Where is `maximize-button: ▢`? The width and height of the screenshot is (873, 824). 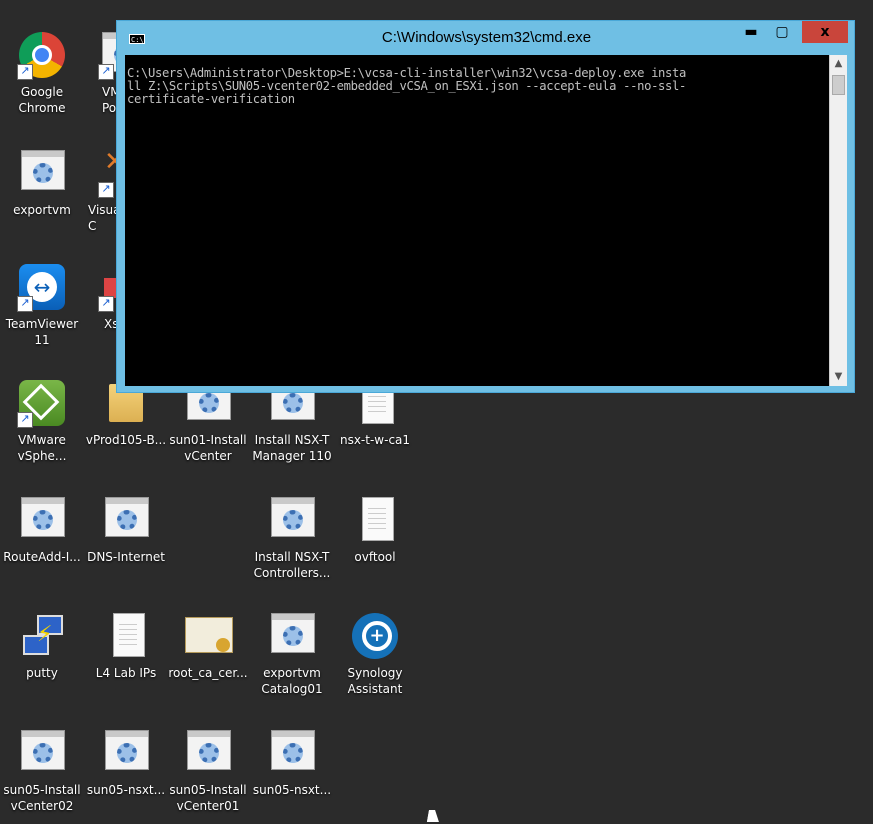 maximize-button: ▢ is located at coordinates (782, 32).